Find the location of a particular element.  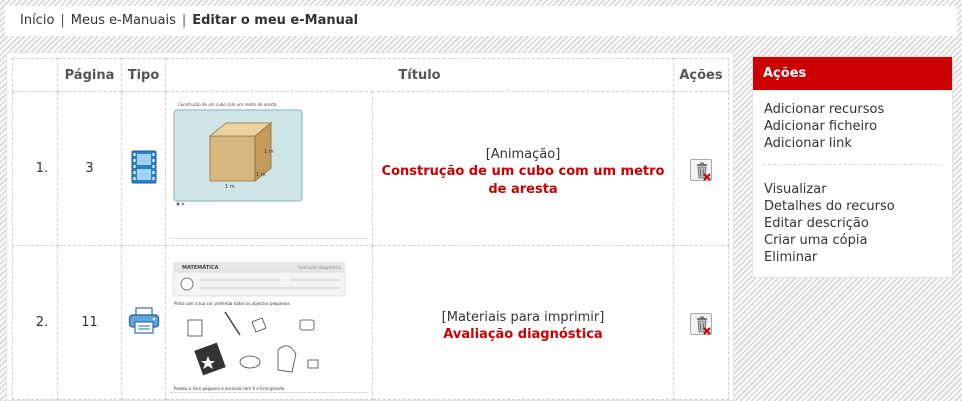

sidebar-item-copy: Criar uma cópia is located at coordinates (858, 240).